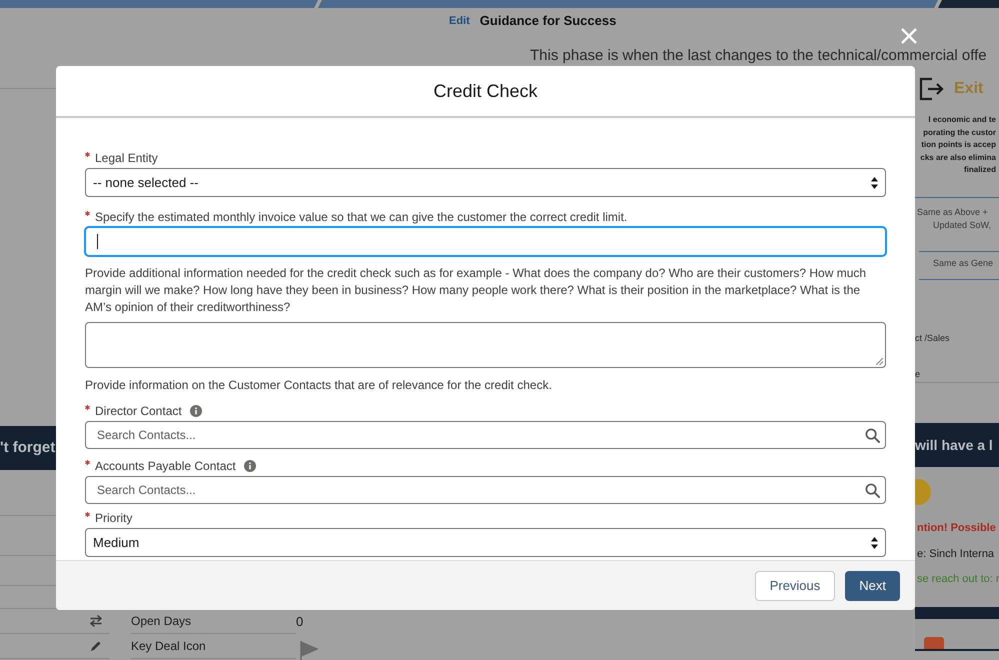  I want to click on field-label: Director Contact, so click(138, 411).